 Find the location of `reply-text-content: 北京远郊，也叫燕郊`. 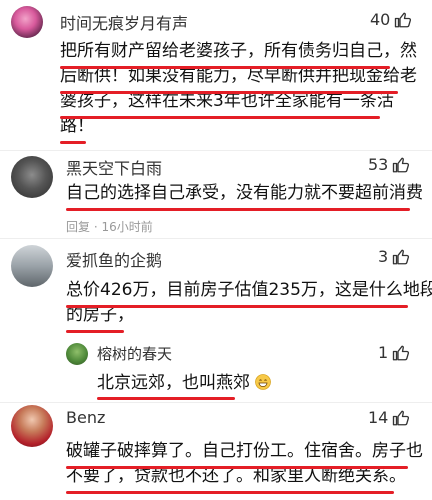

reply-text-content: 北京远郊，也叫燕郊 is located at coordinates (173, 383).